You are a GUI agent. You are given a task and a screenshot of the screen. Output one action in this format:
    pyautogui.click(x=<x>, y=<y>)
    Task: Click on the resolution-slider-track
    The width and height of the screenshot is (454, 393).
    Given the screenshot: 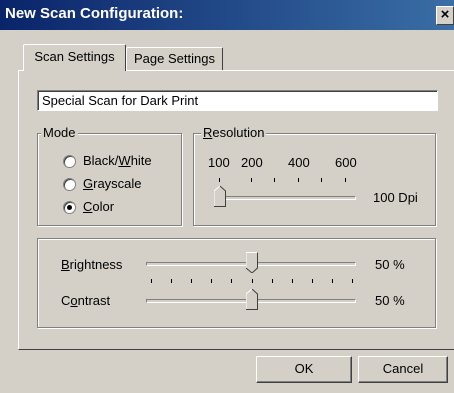 What is the action you would take?
    pyautogui.click(x=285, y=198)
    